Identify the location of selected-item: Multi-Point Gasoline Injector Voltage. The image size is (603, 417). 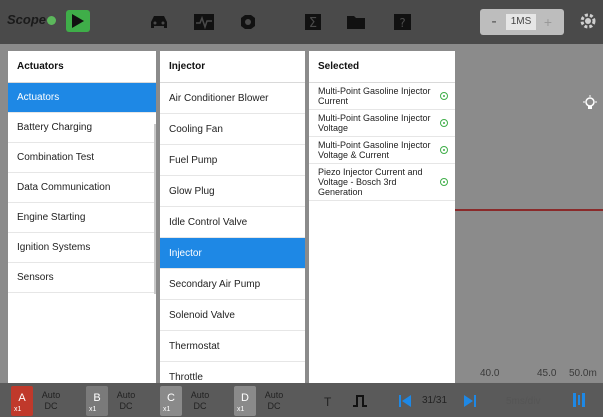
(382, 123).